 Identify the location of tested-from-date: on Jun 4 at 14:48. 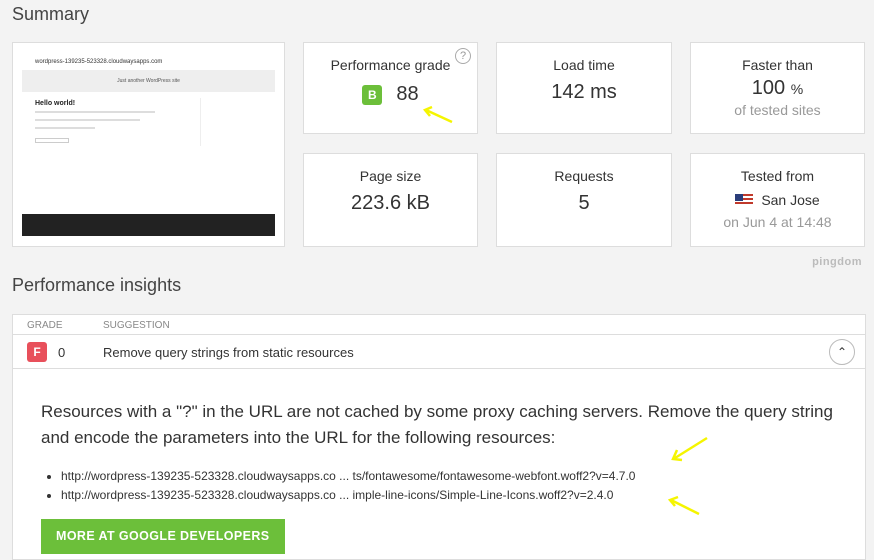
(777, 222).